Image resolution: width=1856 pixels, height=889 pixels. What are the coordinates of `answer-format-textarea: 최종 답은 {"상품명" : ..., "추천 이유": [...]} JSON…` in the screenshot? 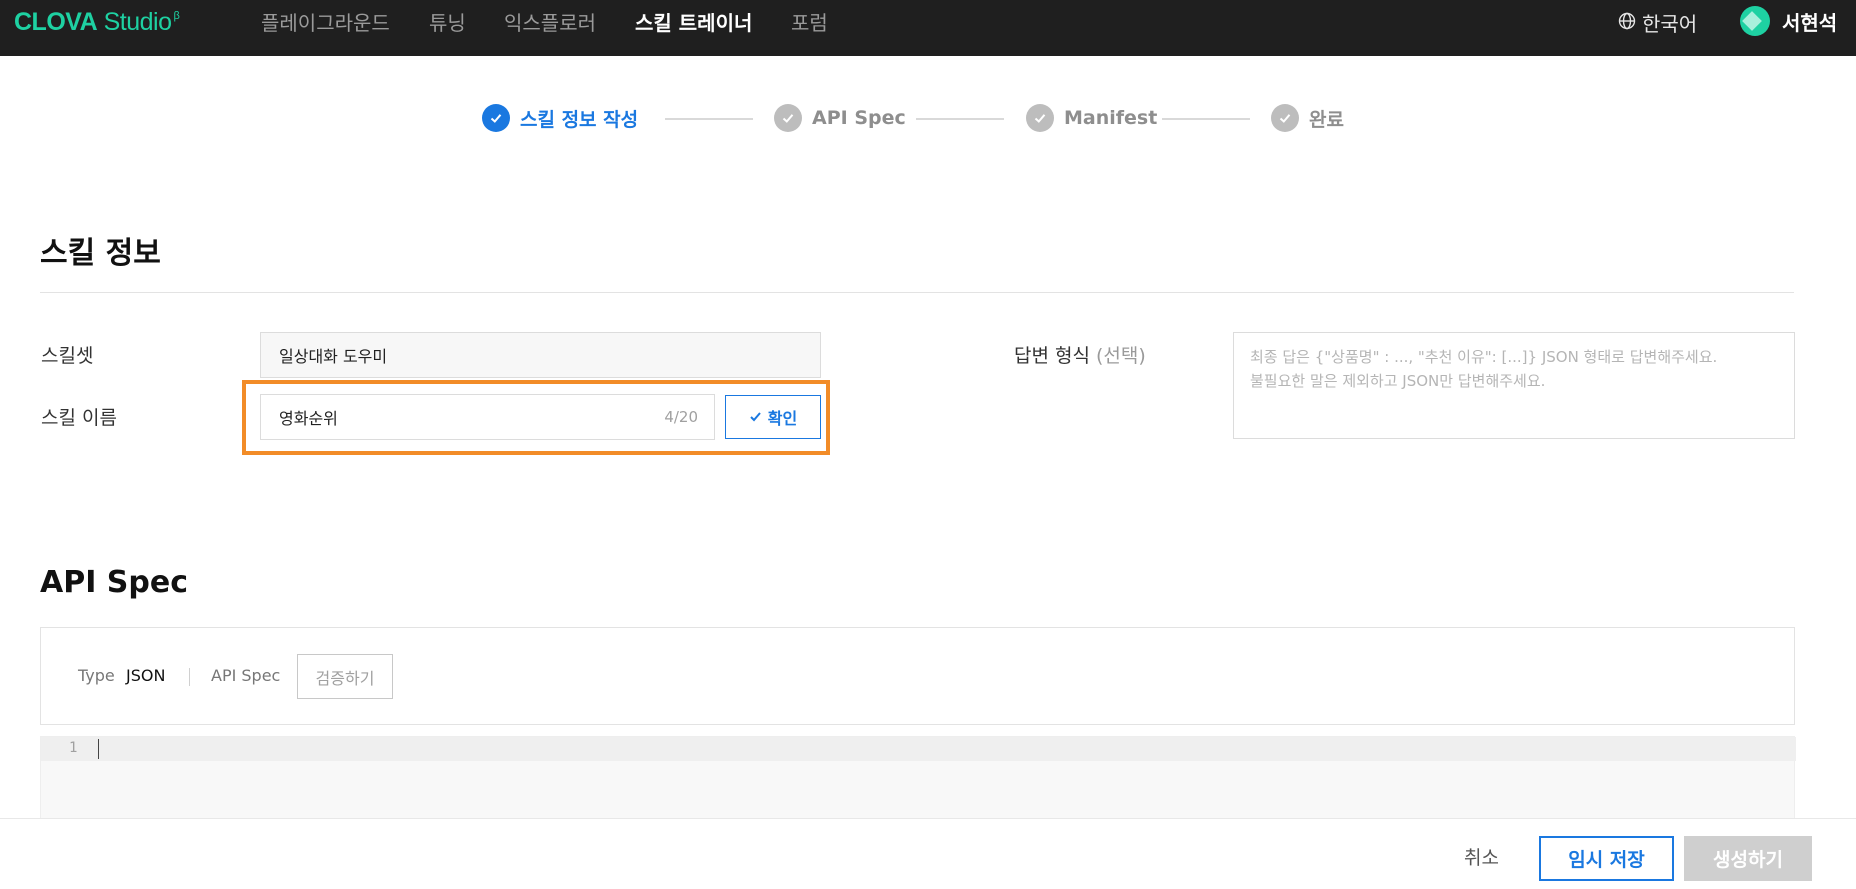 It's located at (1514, 385).